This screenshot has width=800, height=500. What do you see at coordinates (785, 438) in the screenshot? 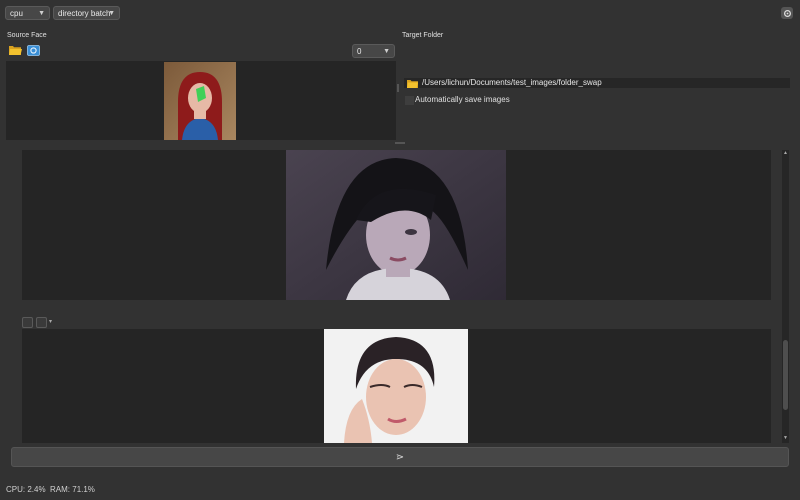
I see `scroll-down-arrow: ▼` at bounding box center [785, 438].